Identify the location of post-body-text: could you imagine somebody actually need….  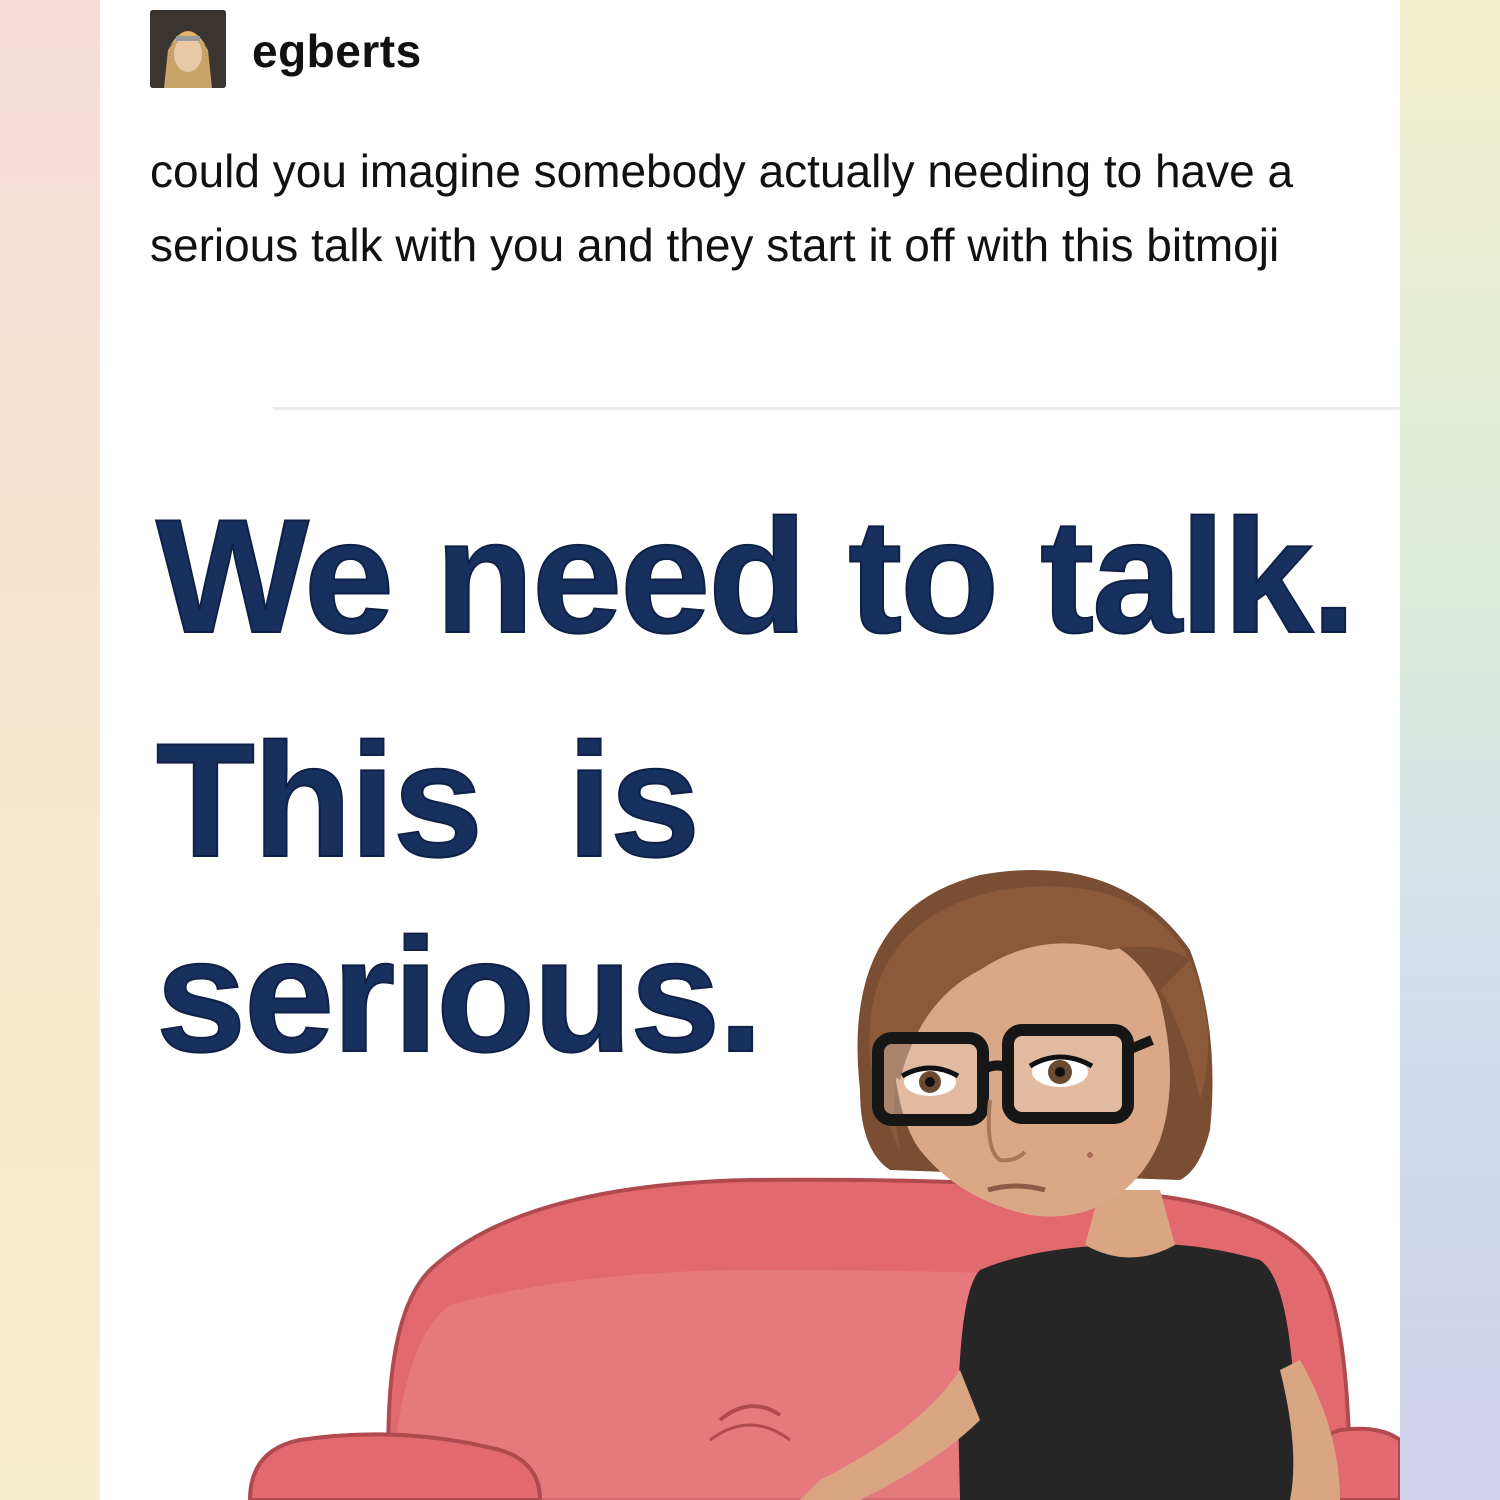
(722, 208).